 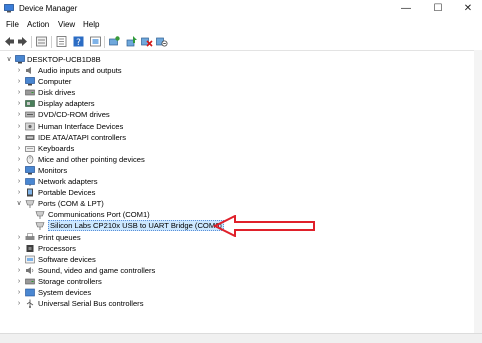 I want to click on update-driver-icon, so click(x=131, y=41).